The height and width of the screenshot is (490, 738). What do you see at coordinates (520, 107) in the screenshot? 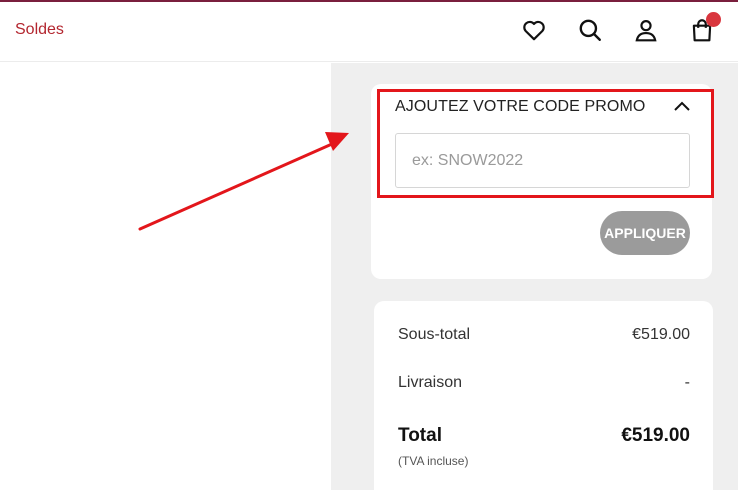
I see `promo-code-title: AJOUTEZ VOTRE CODE PROMO` at bounding box center [520, 107].